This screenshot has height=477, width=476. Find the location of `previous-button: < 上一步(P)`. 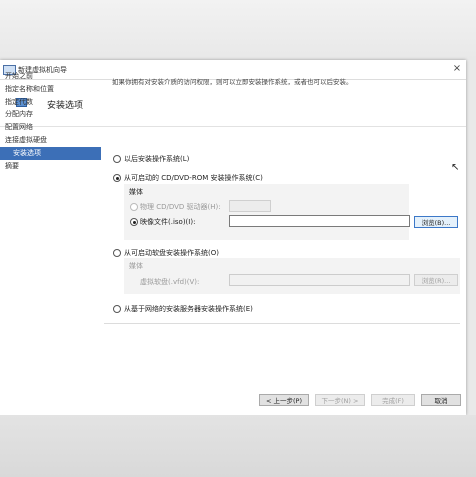

previous-button: < 上一步(P) is located at coordinates (284, 400).